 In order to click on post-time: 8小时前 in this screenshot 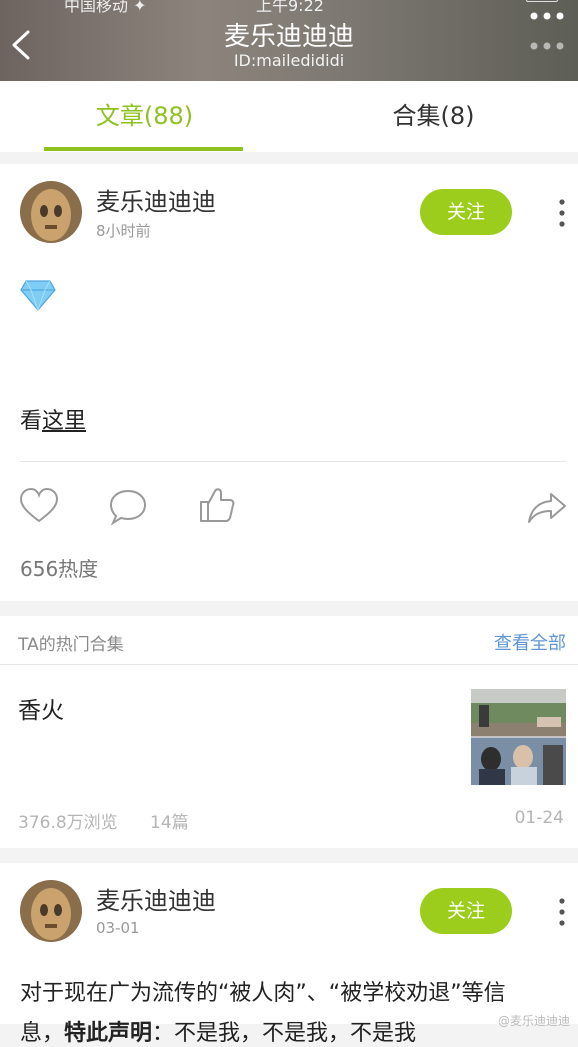, I will do `click(123, 231)`.